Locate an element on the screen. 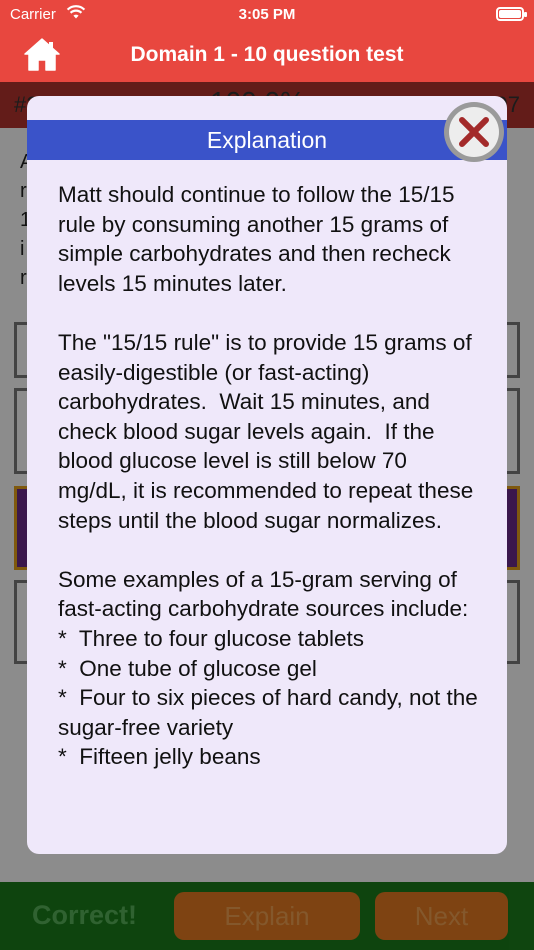 The height and width of the screenshot is (950, 534). battery-icon is located at coordinates (511, 14).